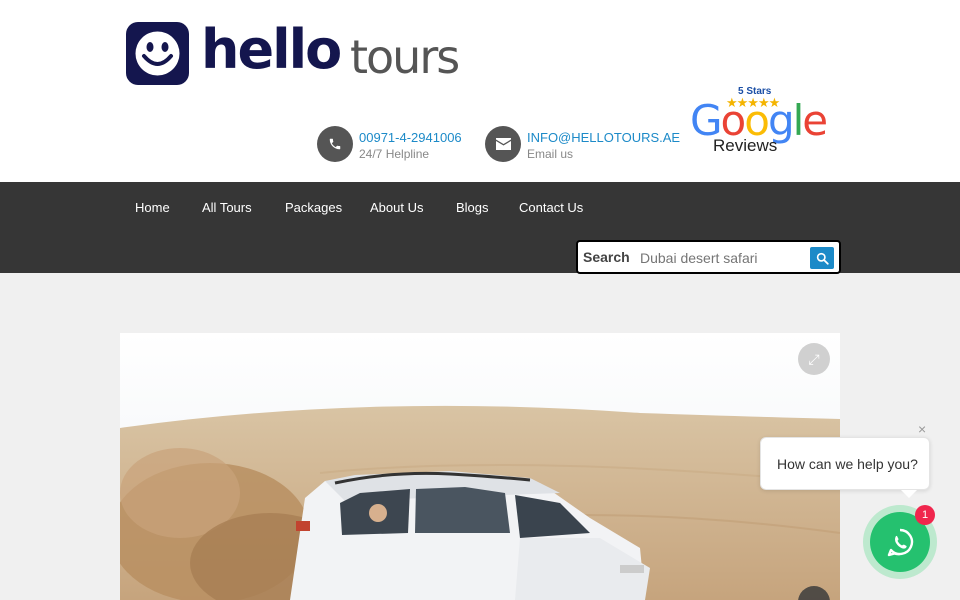 This screenshot has height=600, width=960. I want to click on search-button, so click(822, 258).